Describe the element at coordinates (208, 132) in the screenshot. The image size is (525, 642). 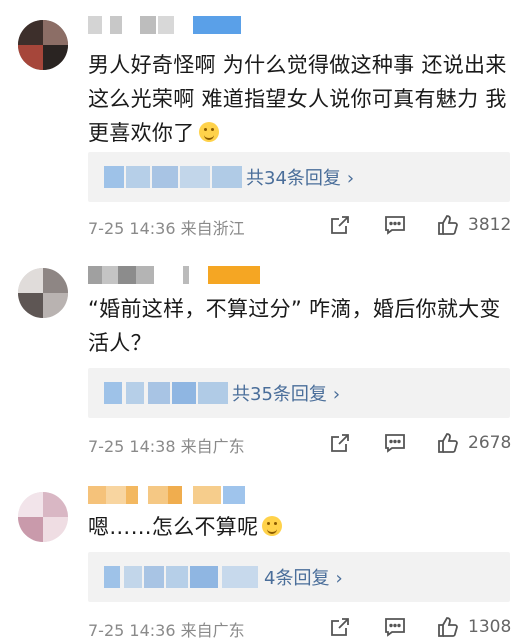
I see `grinning-sweat-emoji-icon` at that location.